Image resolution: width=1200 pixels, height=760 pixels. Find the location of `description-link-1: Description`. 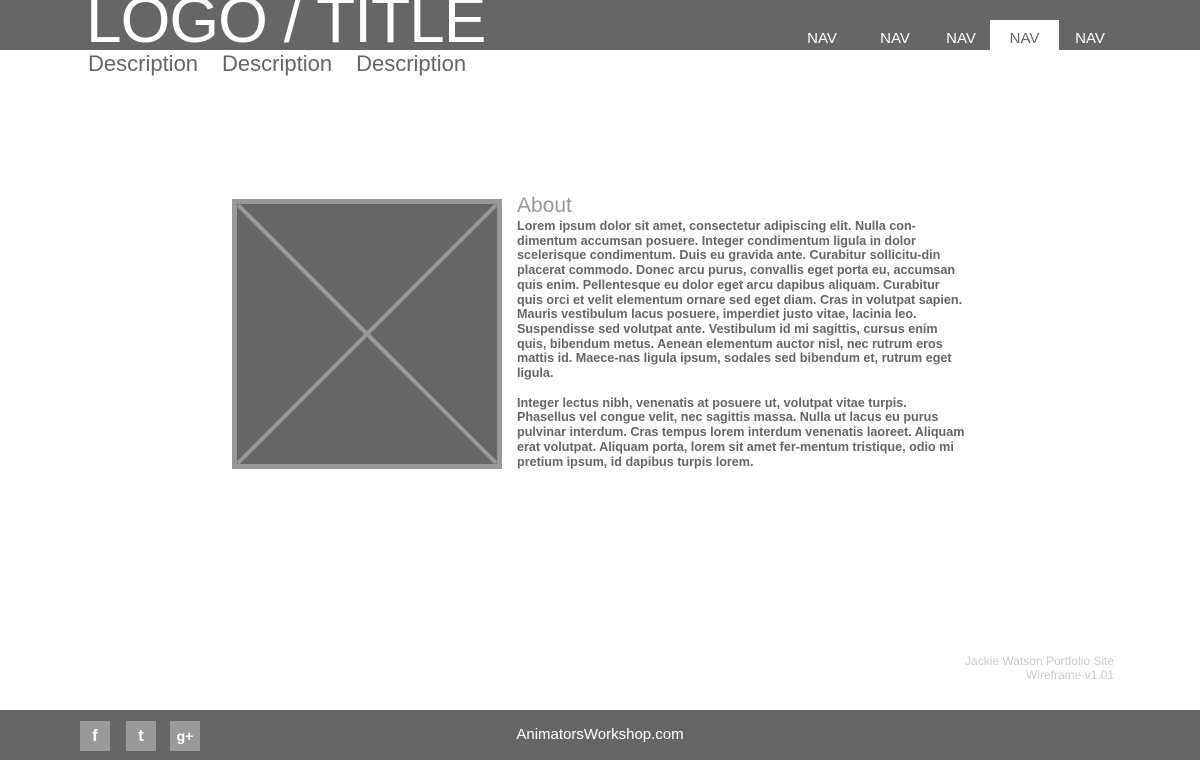

description-link-1: Description is located at coordinates (143, 64).